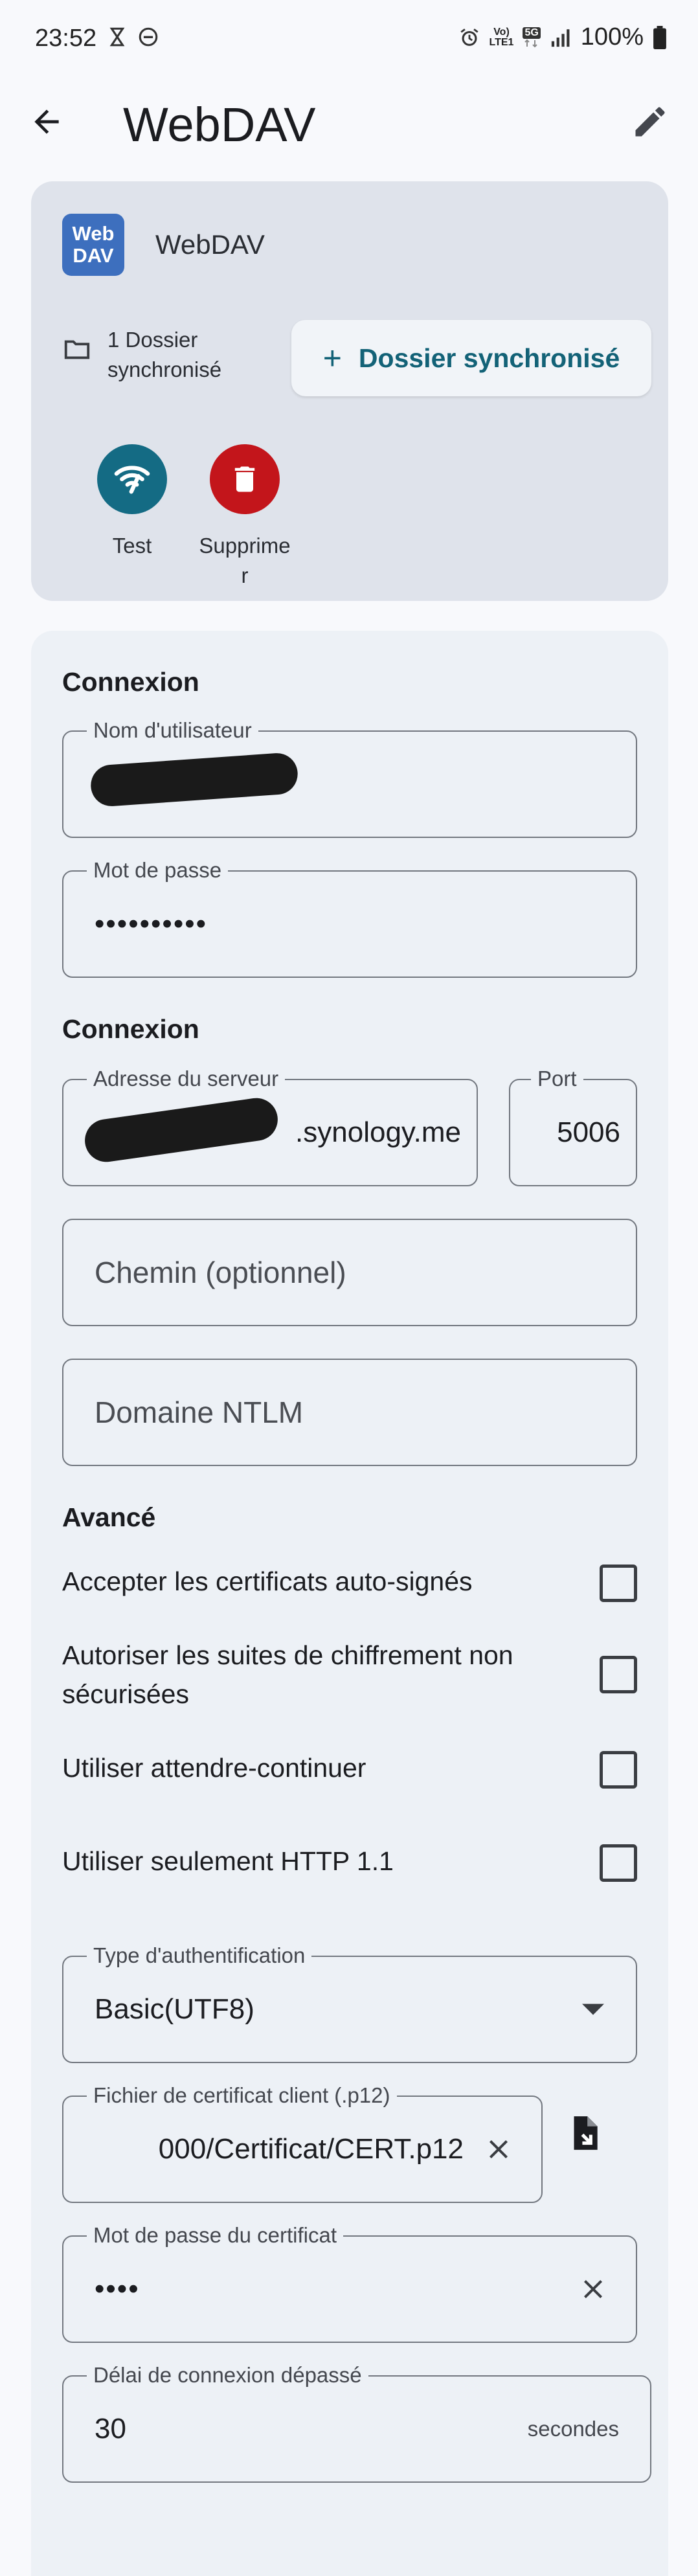  Describe the element at coordinates (175, 355) in the screenshot. I see `synced-folders-count: 1 Dossier synchronisé` at that location.